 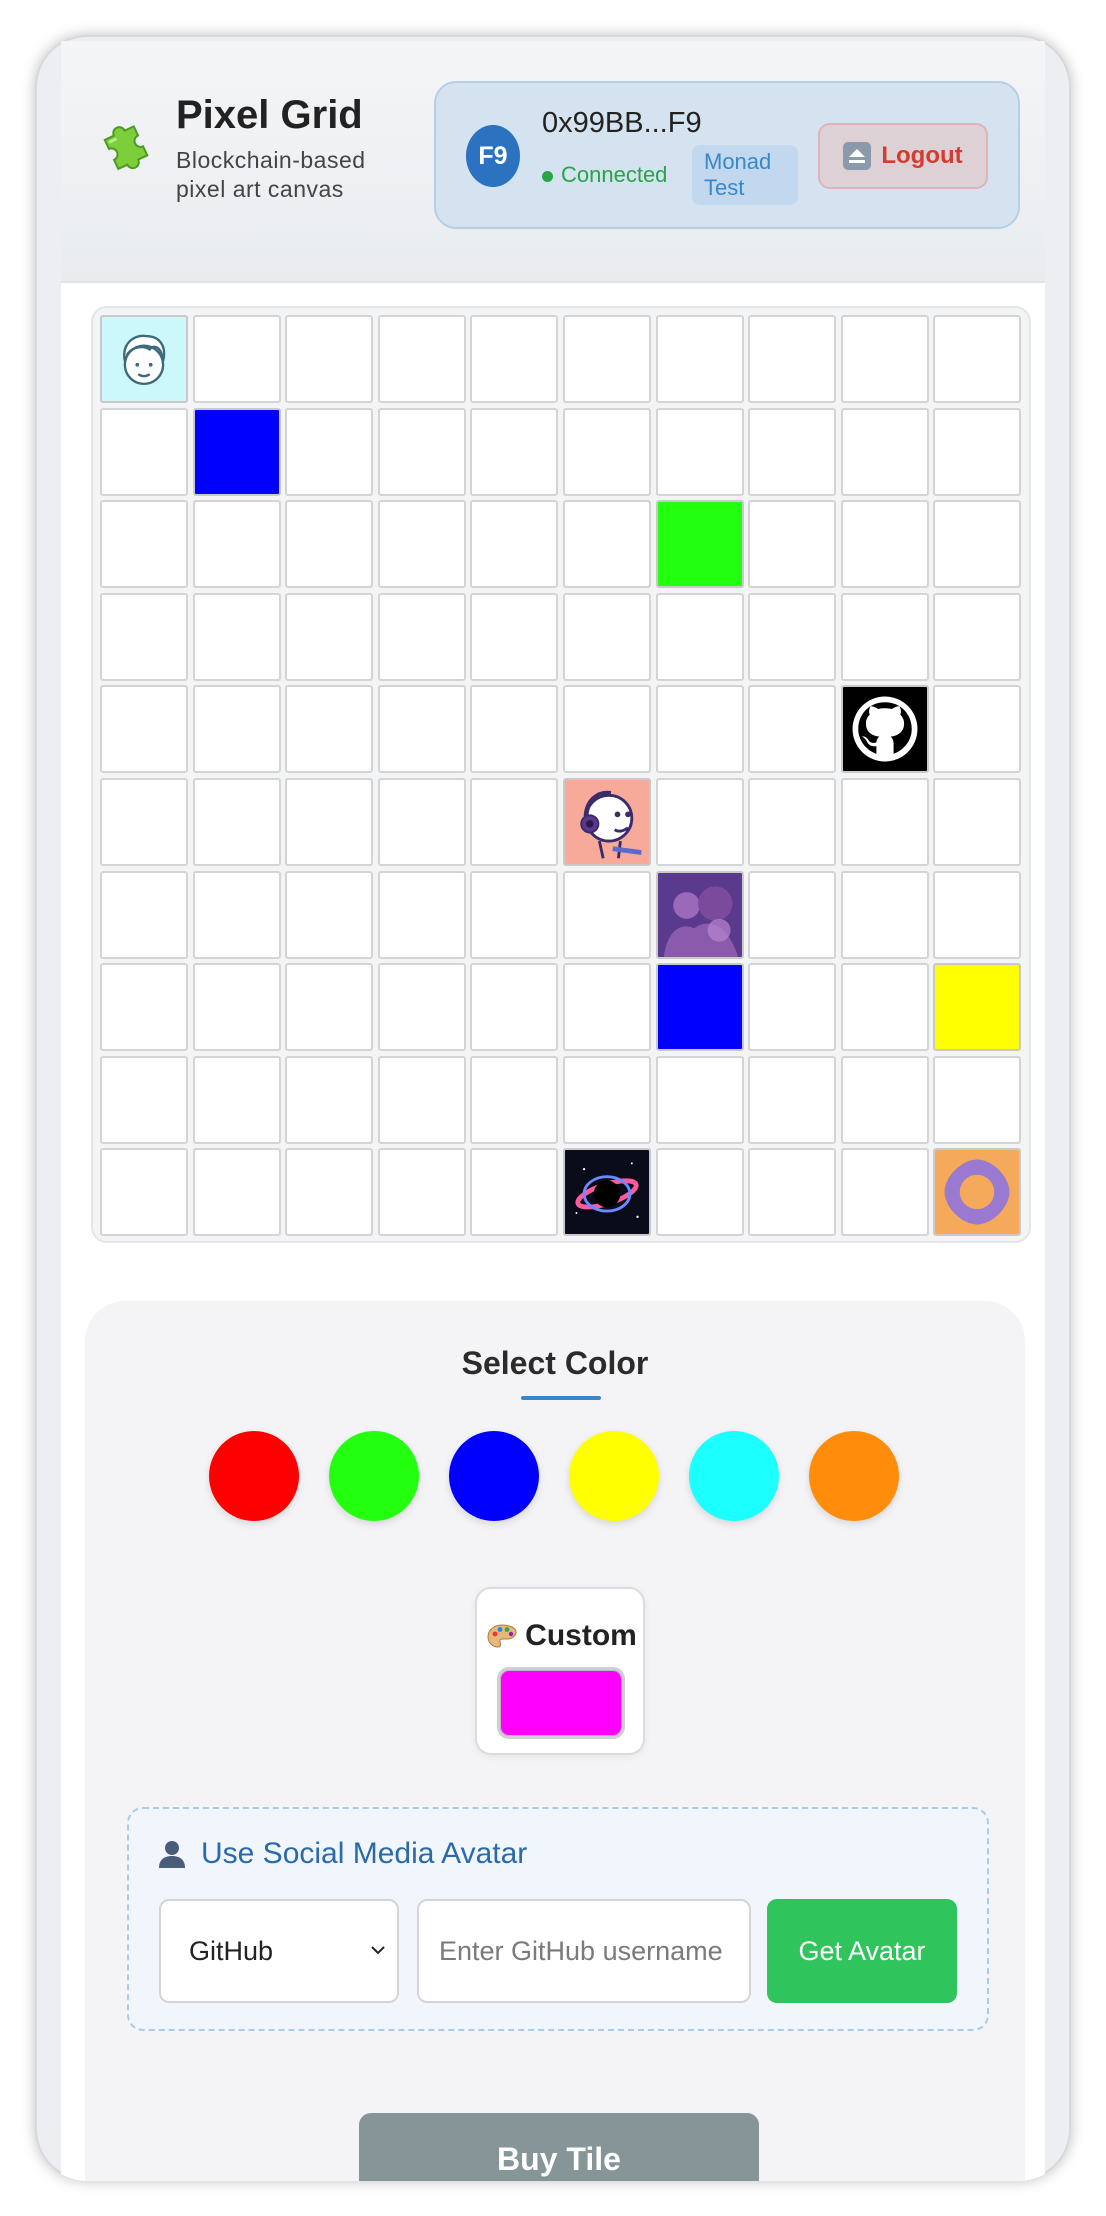 I want to click on grid-tile-headphones-cartoon-avatar, so click(x=606, y=821).